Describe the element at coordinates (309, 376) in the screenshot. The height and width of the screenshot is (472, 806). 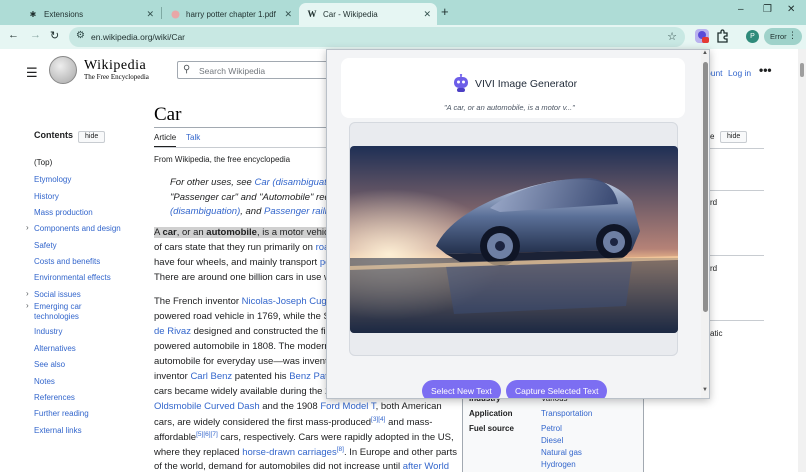
I see `history-link: Benz Pate` at that location.